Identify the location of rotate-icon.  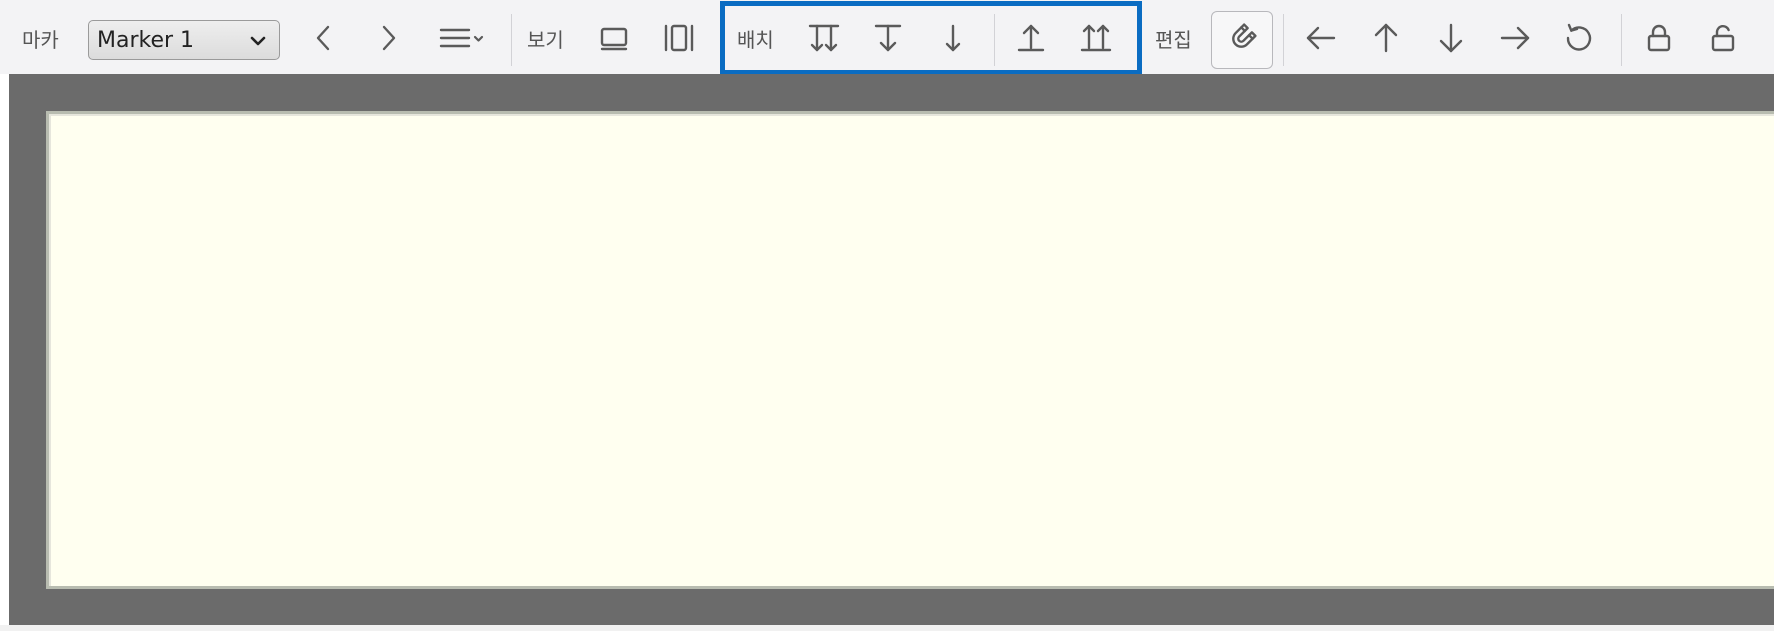
(1579, 40).